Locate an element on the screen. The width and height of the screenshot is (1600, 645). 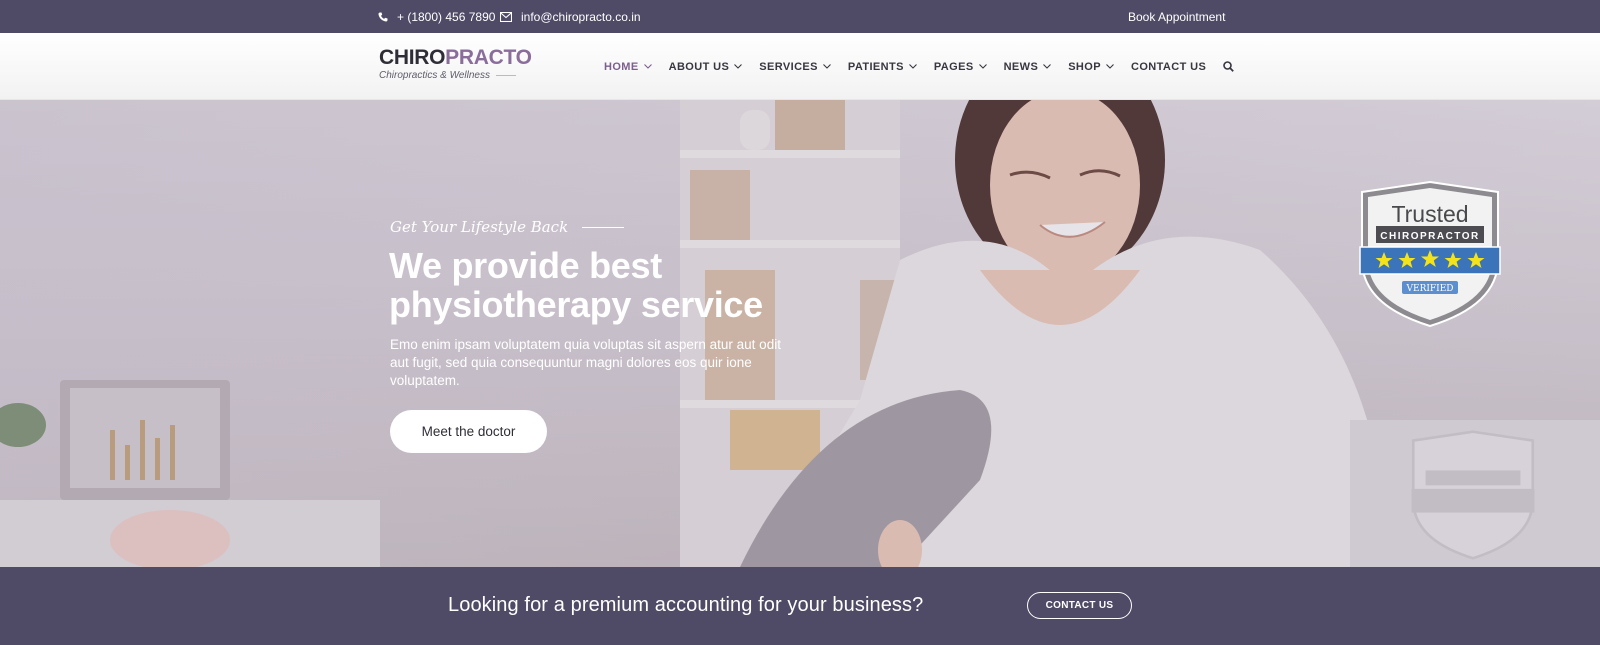
logo-tagline-row: Chiropractics & Wellness is located at coordinates (455, 75).